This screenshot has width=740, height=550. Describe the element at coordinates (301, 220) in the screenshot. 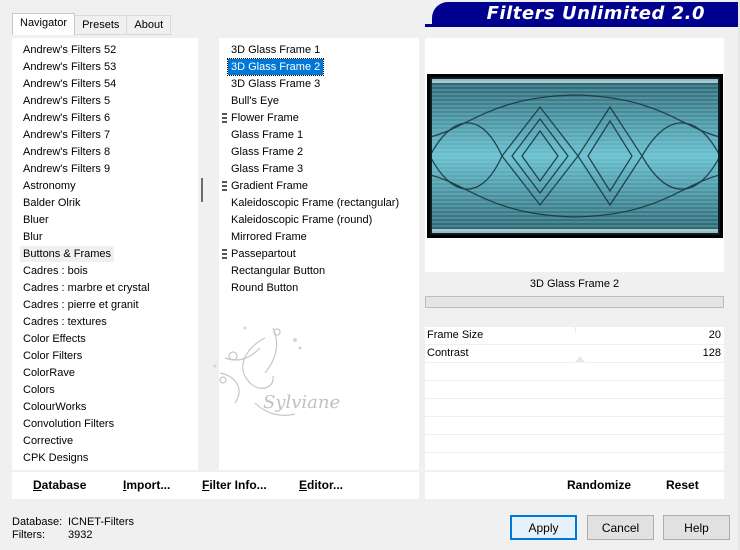

I see `filter-item: Kaleidoscopic Frame (round)` at that location.